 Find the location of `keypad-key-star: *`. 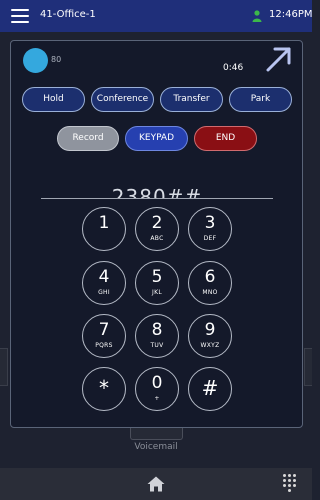

keypad-key-star: * is located at coordinates (104, 389).